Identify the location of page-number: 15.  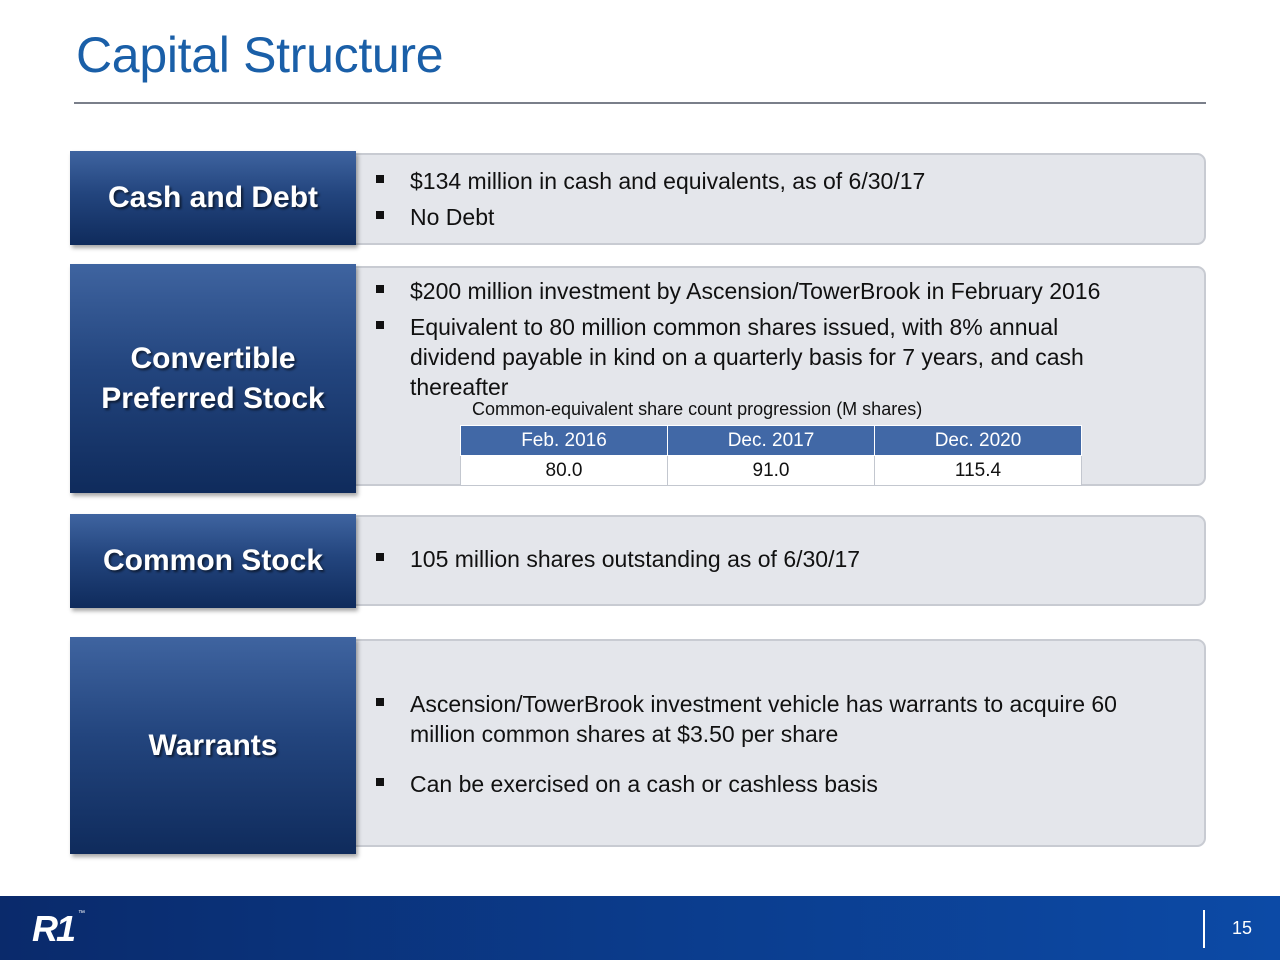
(1242, 928).